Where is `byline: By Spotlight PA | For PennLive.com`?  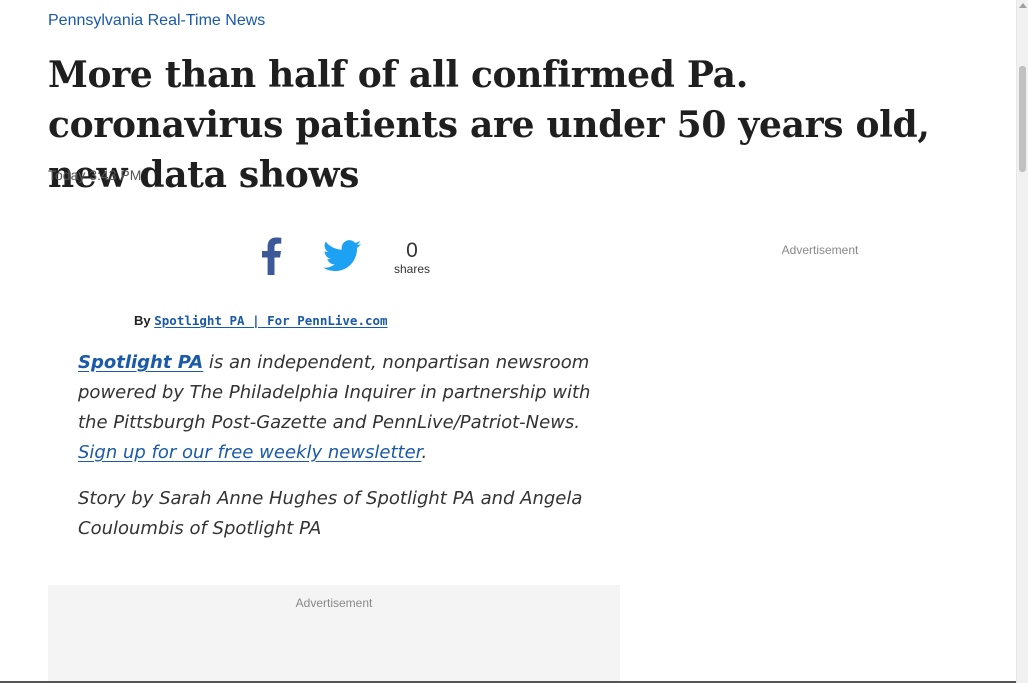 byline: By Spotlight PA | For PennLive.com is located at coordinates (261, 320).